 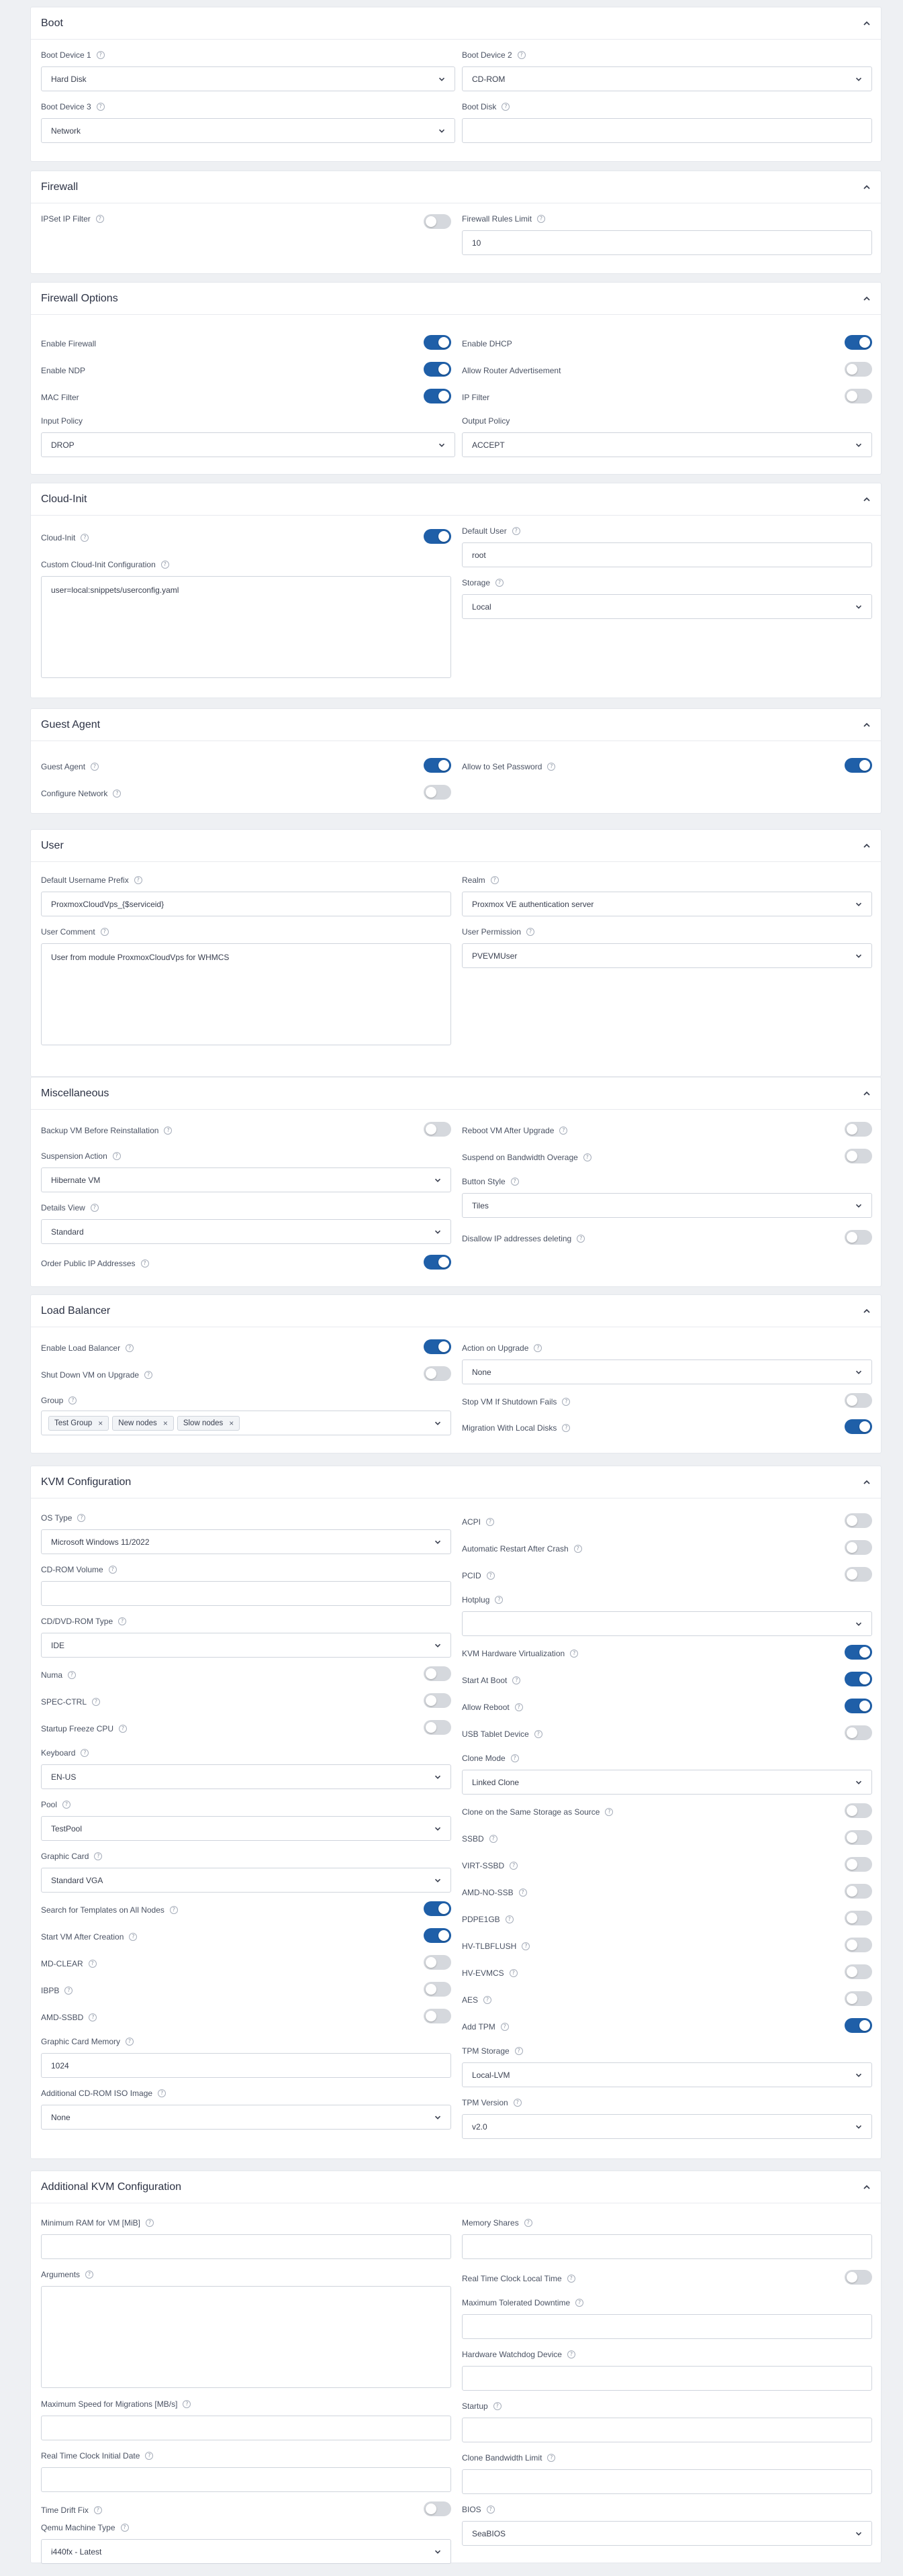 What do you see at coordinates (858, 1998) in the screenshot?
I see `aes-toggle` at bounding box center [858, 1998].